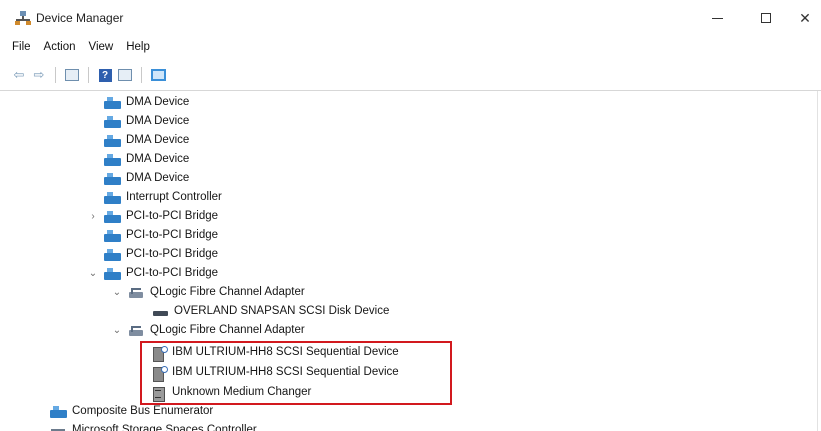 Image resolution: width=821 pixels, height=431 pixels. I want to click on close-icon: ✕, so click(805, 17).